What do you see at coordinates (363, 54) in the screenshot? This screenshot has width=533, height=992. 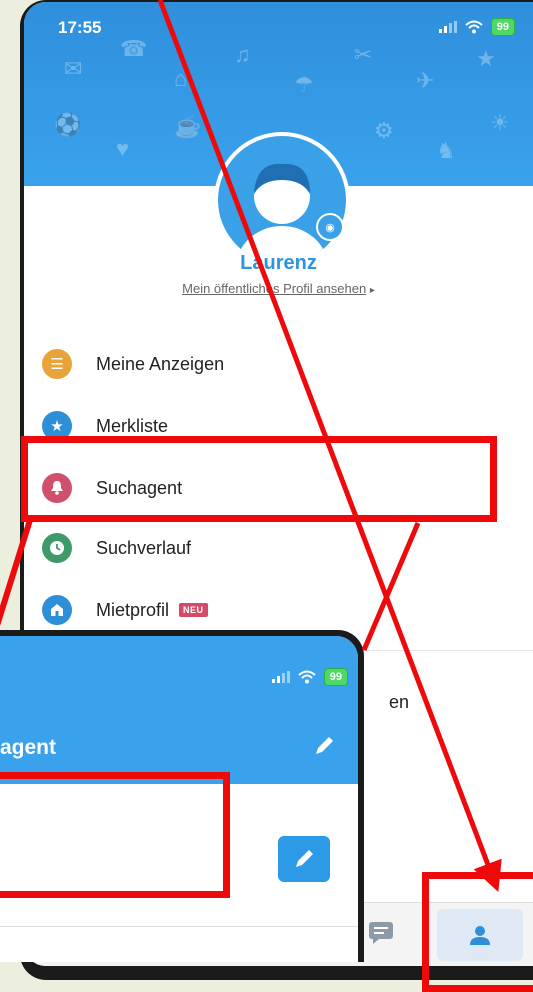 I see `pattern-icon: ✂` at bounding box center [363, 54].